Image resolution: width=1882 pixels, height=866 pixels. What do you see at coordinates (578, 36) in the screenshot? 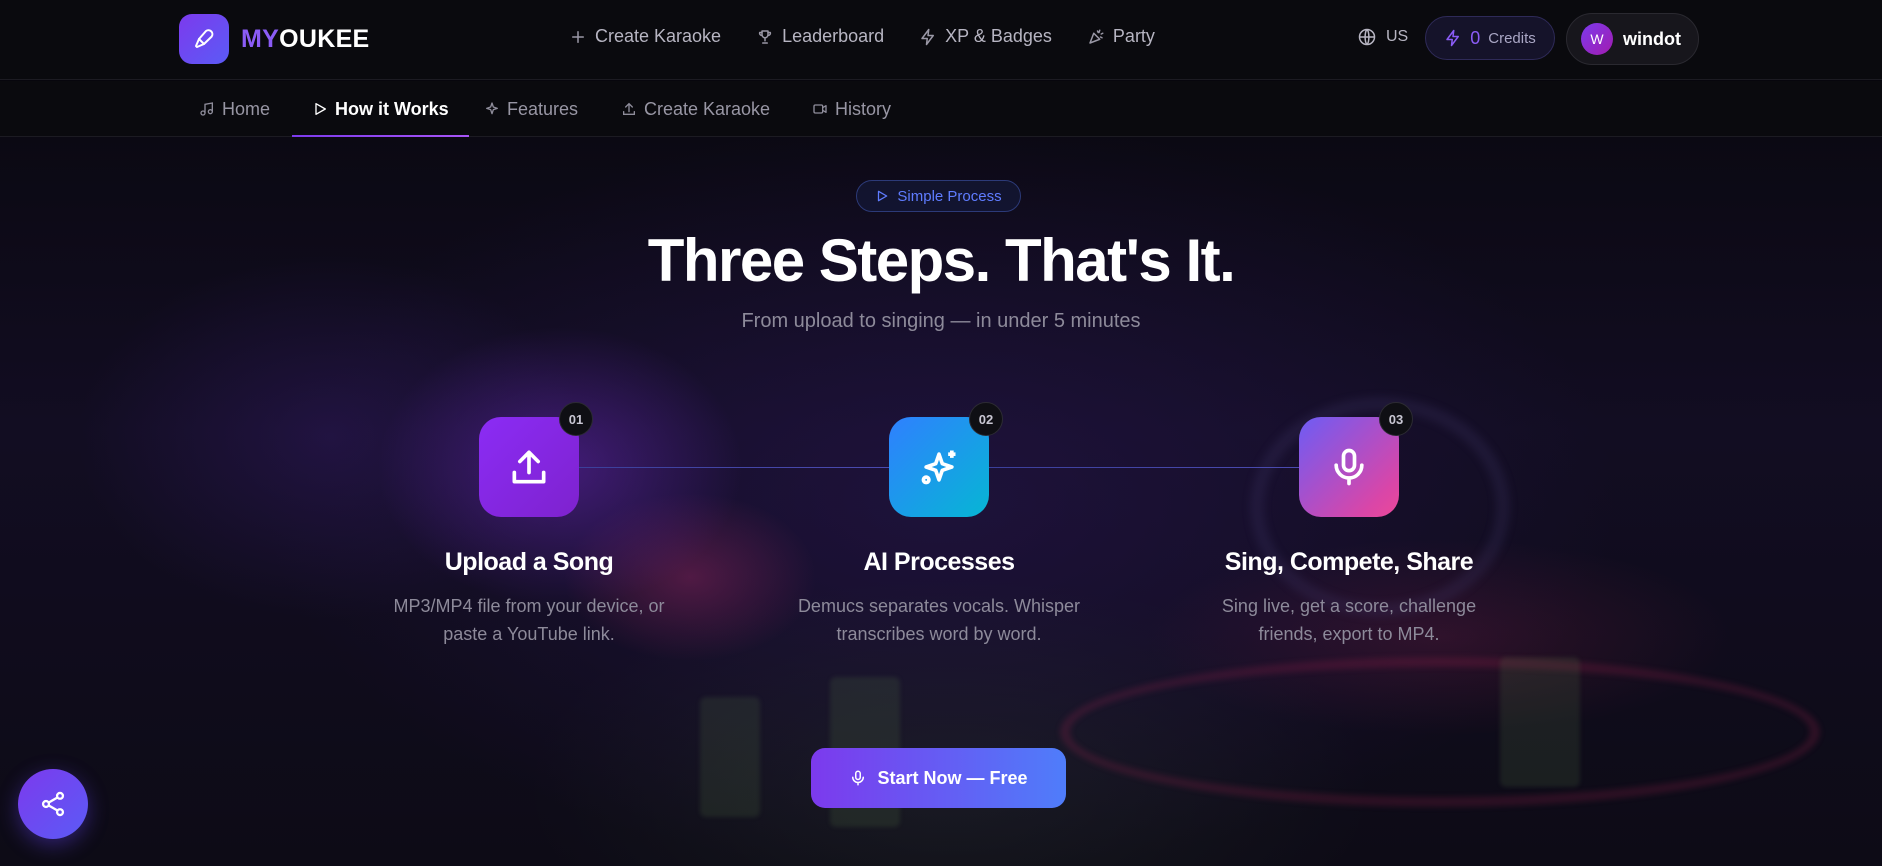
I see `plus-icon` at bounding box center [578, 36].